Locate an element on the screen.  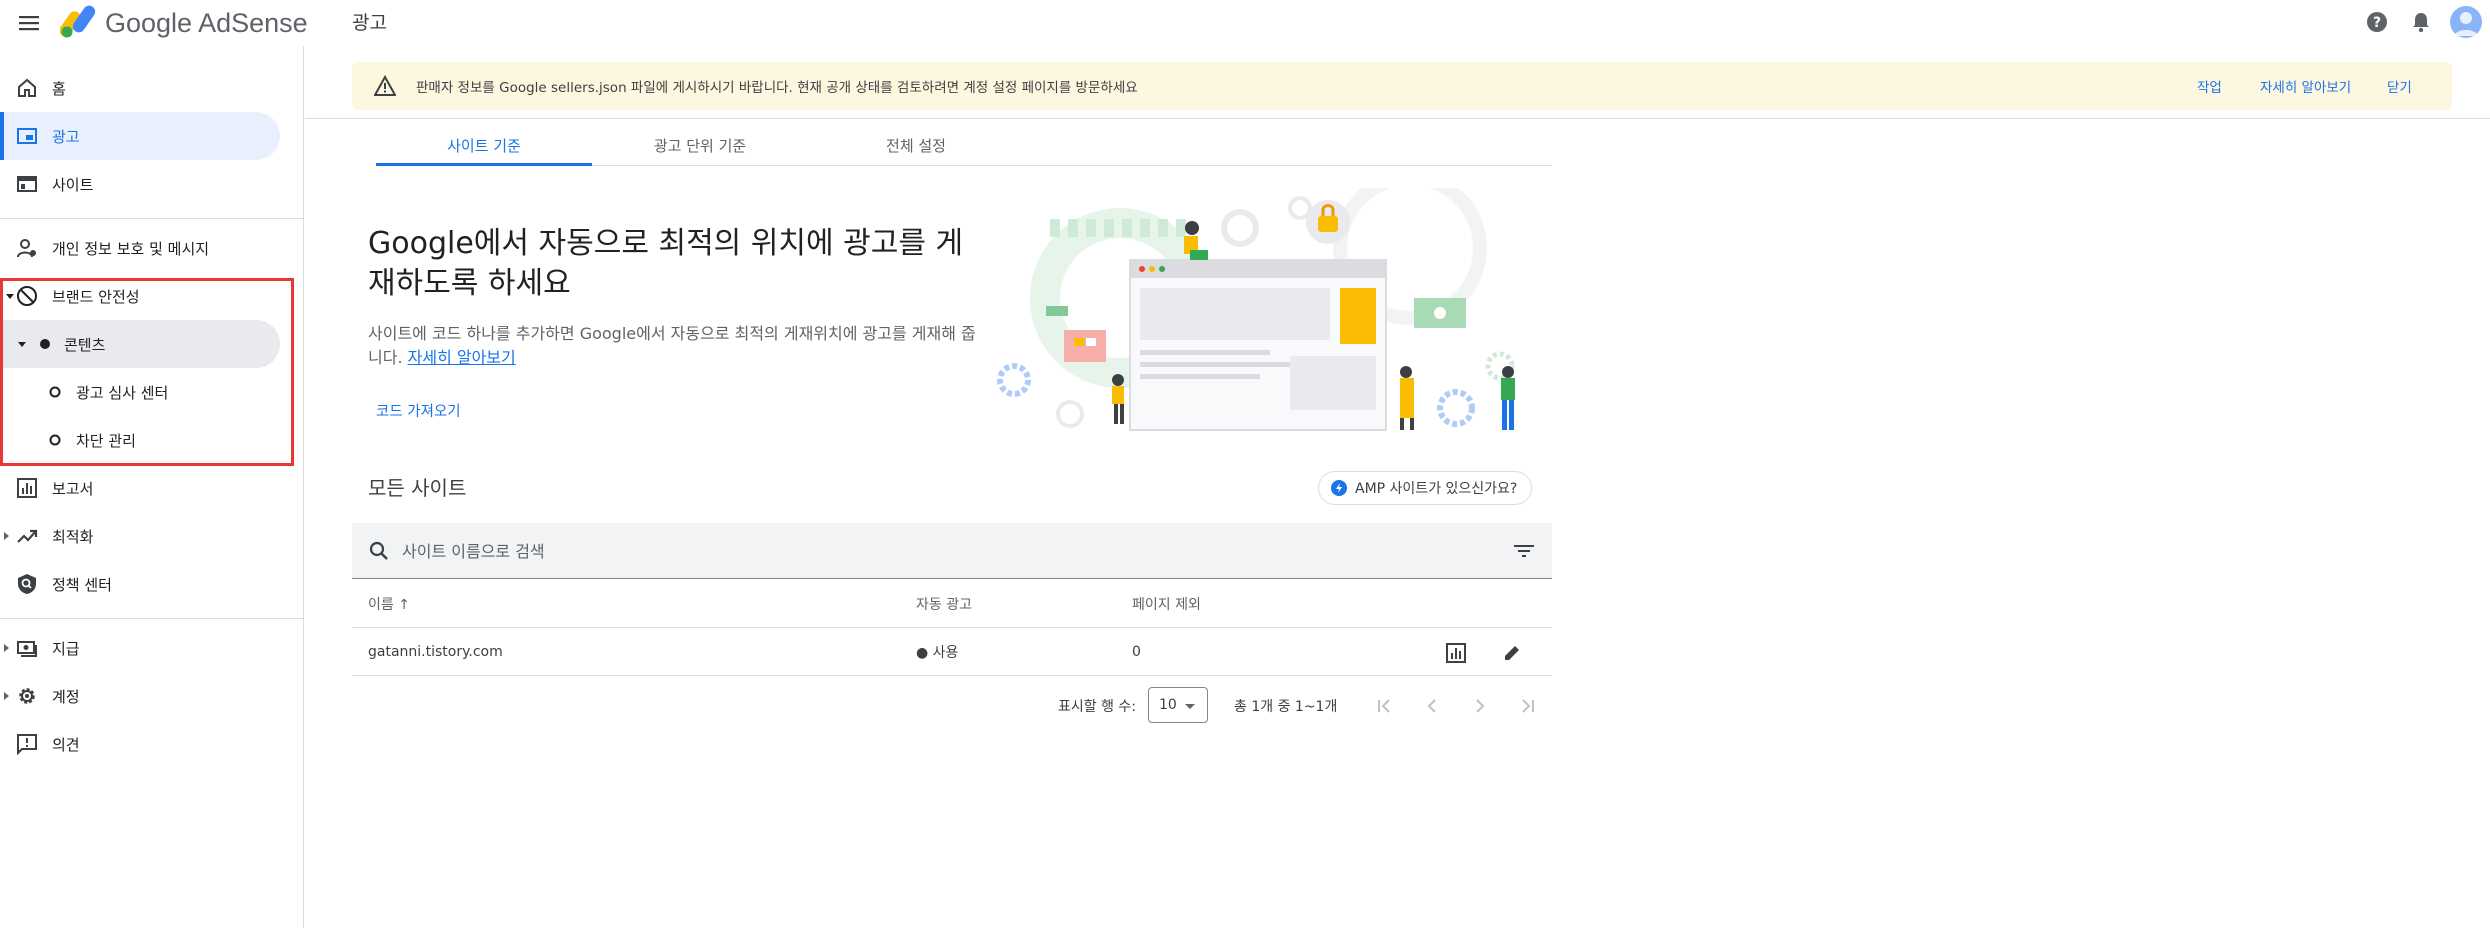
previous-page-button is located at coordinates (1432, 706).